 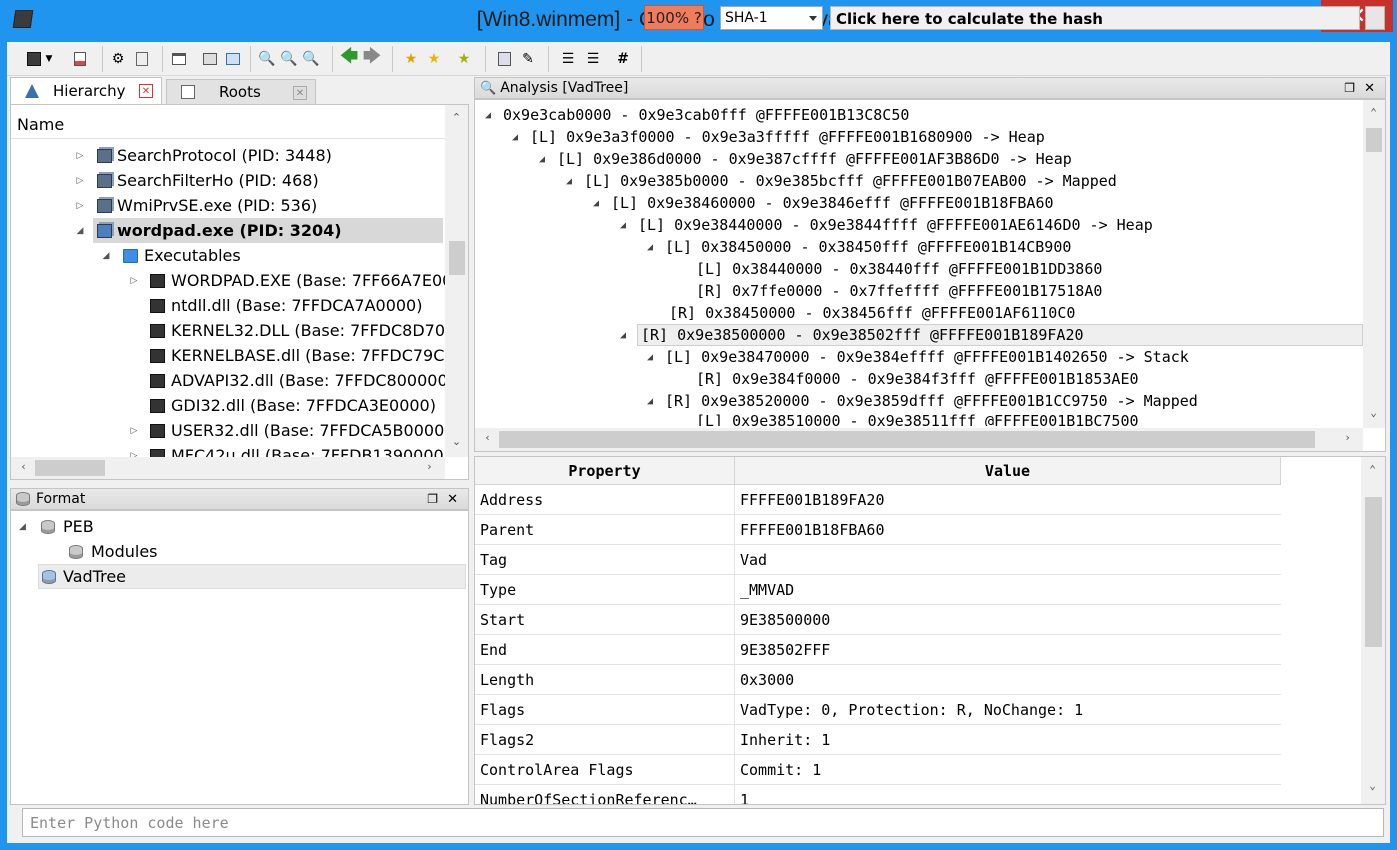 I want to click on bookmark-add-icon: ★, so click(x=411, y=59).